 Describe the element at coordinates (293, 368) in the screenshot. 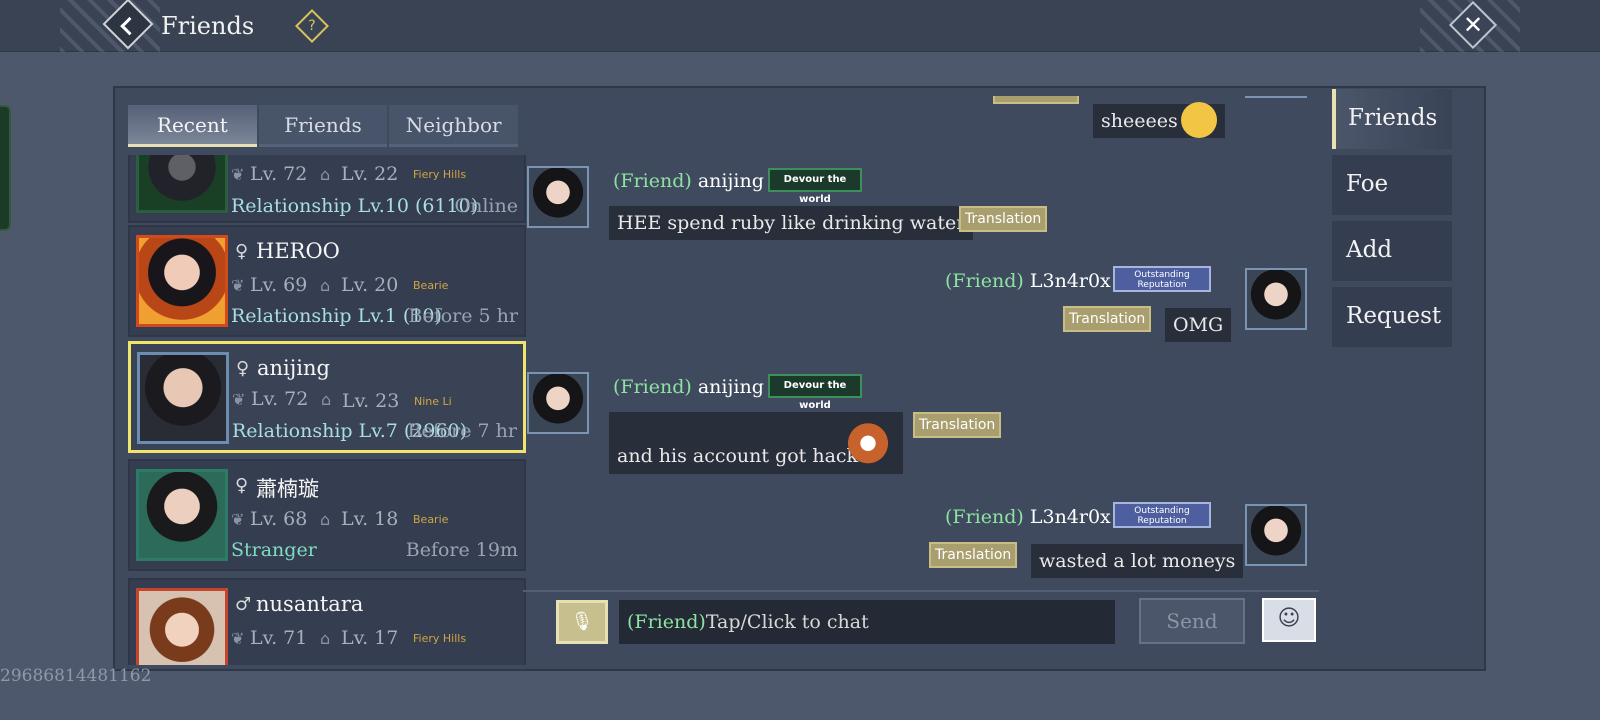

I see `friend-name: anijing` at that location.